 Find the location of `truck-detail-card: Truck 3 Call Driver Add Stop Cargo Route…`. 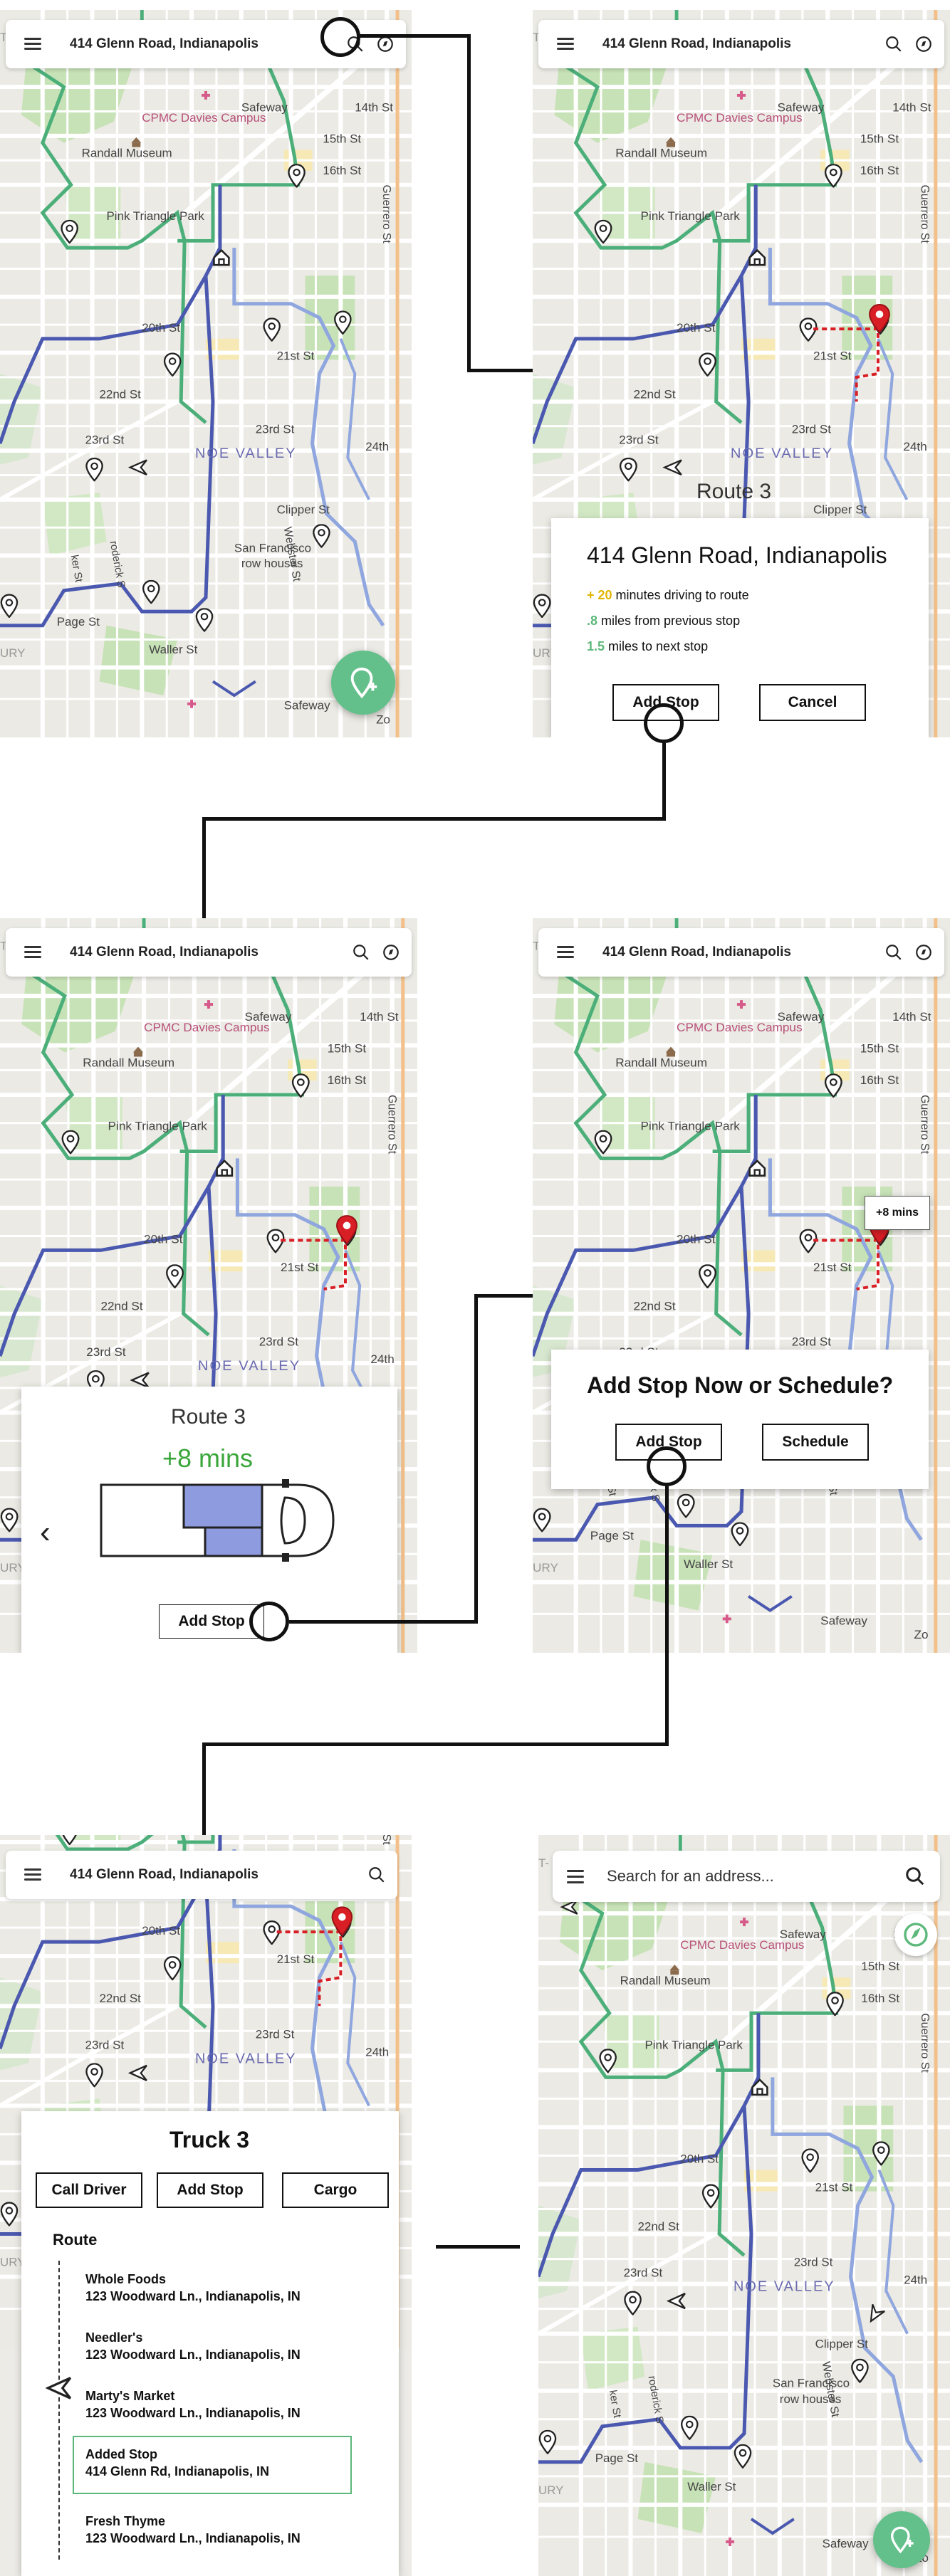

truck-detail-card: Truck 3 Call Driver Add Stop Cargo Route… is located at coordinates (210, 2343).